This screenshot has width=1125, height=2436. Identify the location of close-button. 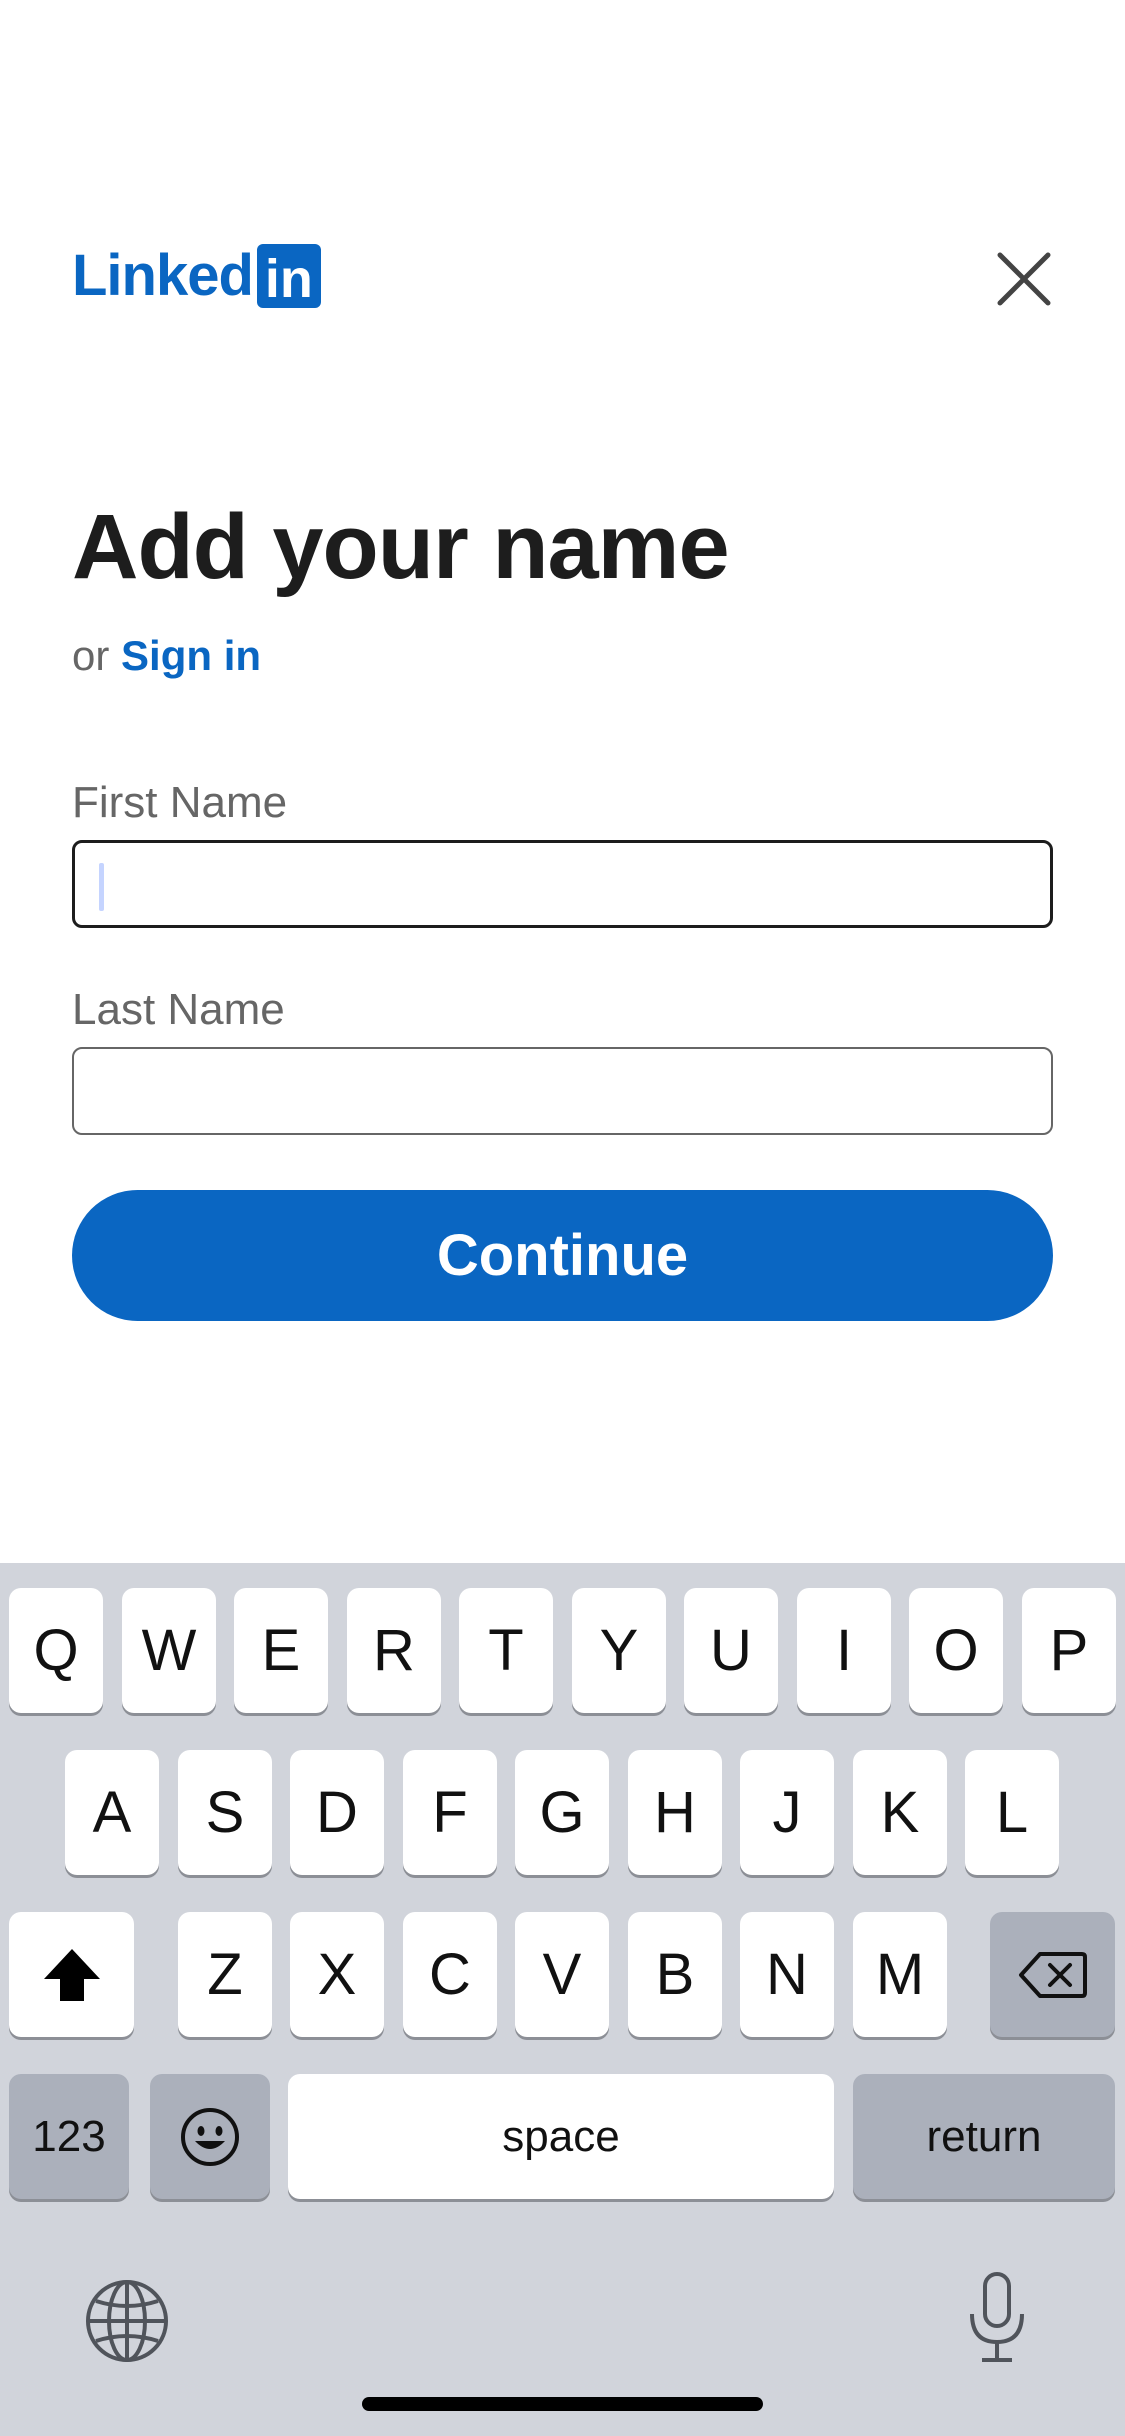
(1024, 279).